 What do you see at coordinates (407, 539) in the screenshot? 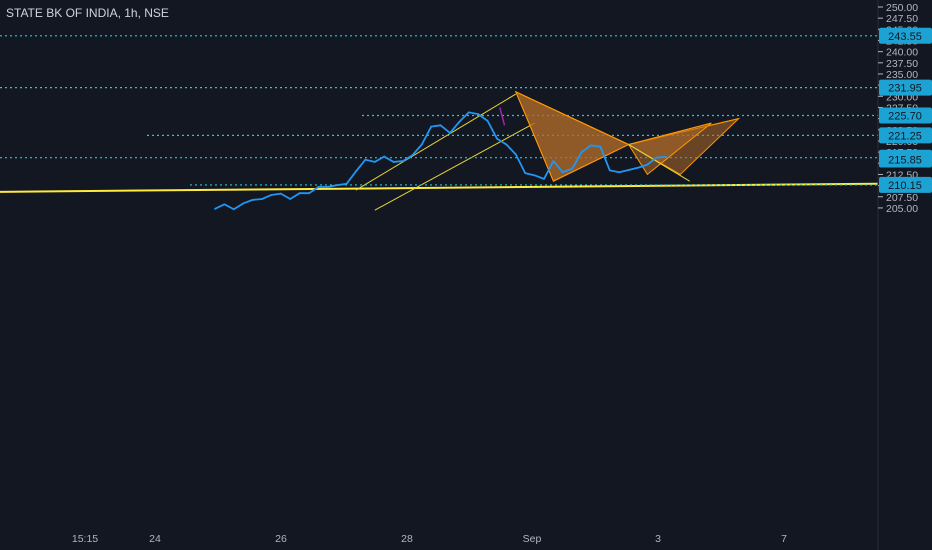
I see `x-tick-label: 28` at bounding box center [407, 539].